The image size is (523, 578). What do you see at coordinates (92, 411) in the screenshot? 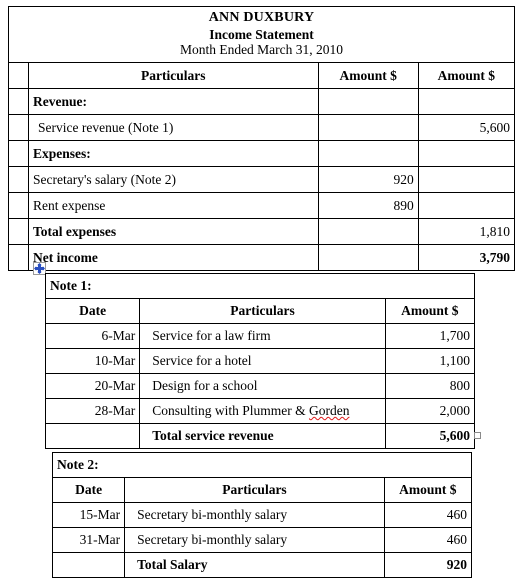
I see `note-1-row-date: 28-Mar` at bounding box center [92, 411].